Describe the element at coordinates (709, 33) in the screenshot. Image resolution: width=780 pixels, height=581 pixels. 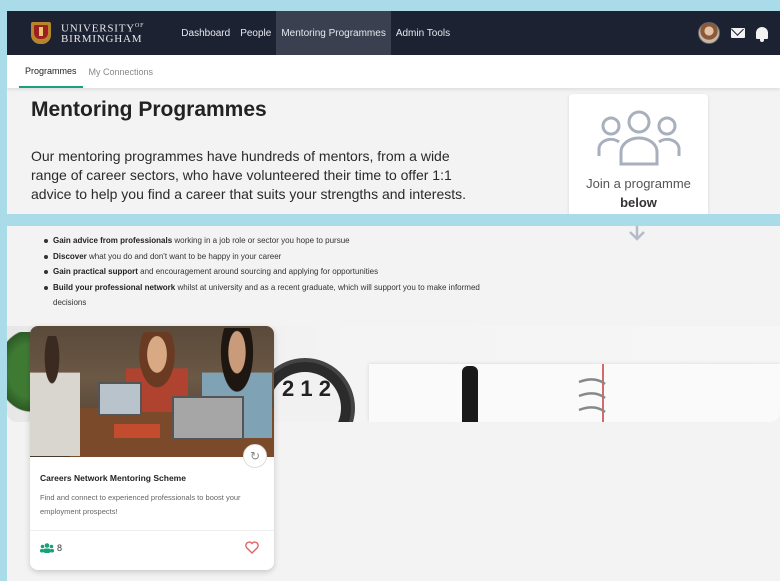
I see `avatar` at that location.